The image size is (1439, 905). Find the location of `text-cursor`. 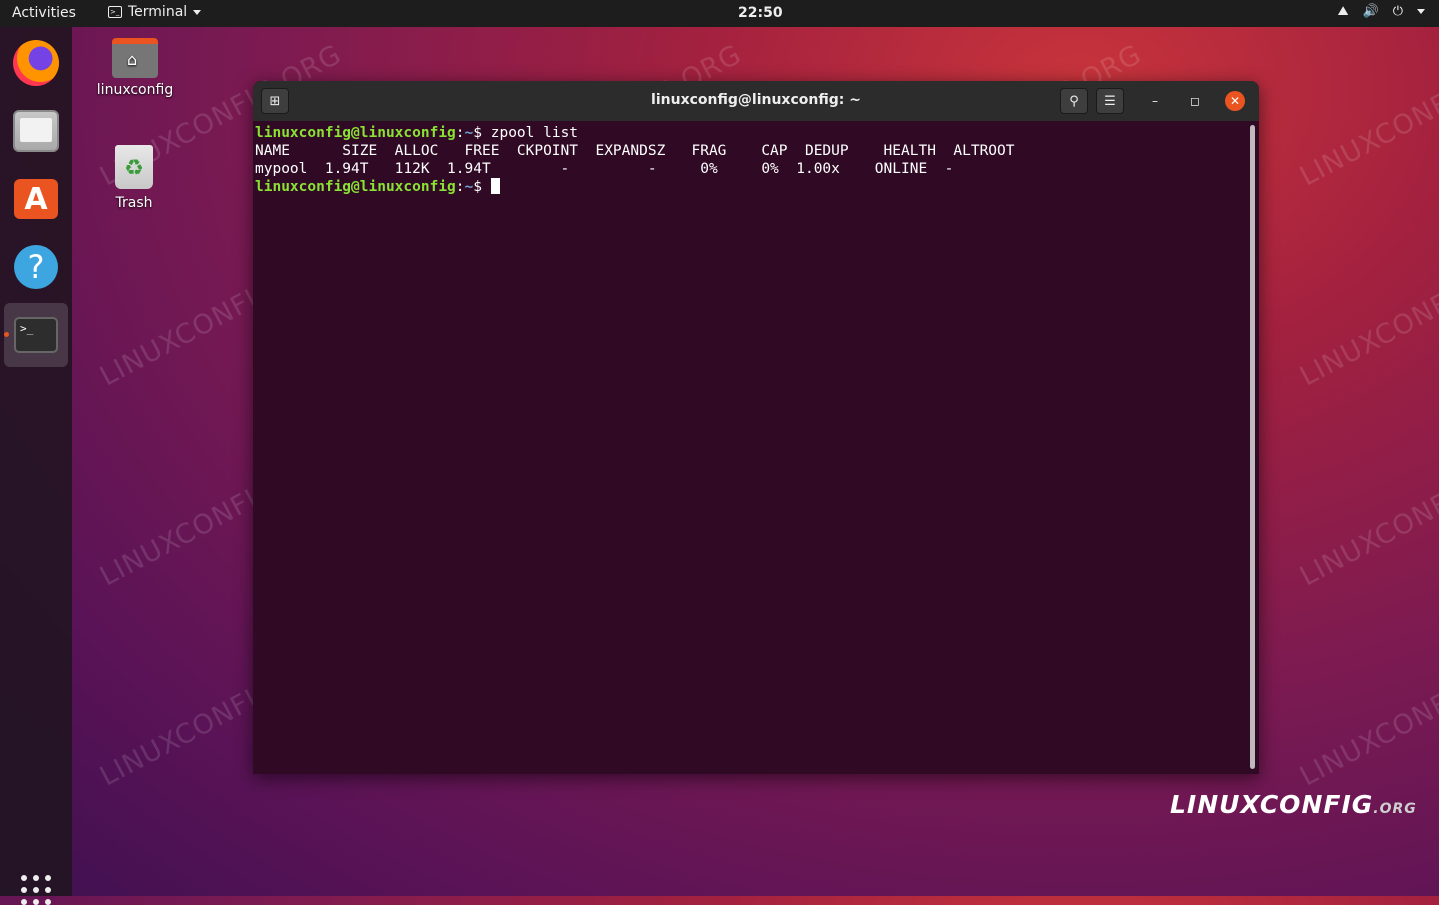

text-cursor is located at coordinates (495, 186).